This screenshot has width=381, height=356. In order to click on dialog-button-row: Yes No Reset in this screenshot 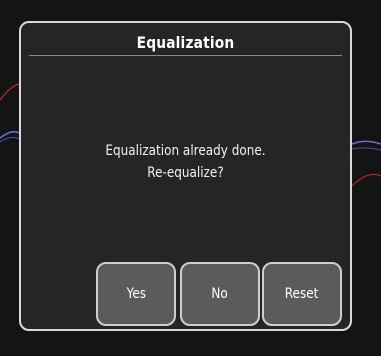, I will do `click(220, 294)`.